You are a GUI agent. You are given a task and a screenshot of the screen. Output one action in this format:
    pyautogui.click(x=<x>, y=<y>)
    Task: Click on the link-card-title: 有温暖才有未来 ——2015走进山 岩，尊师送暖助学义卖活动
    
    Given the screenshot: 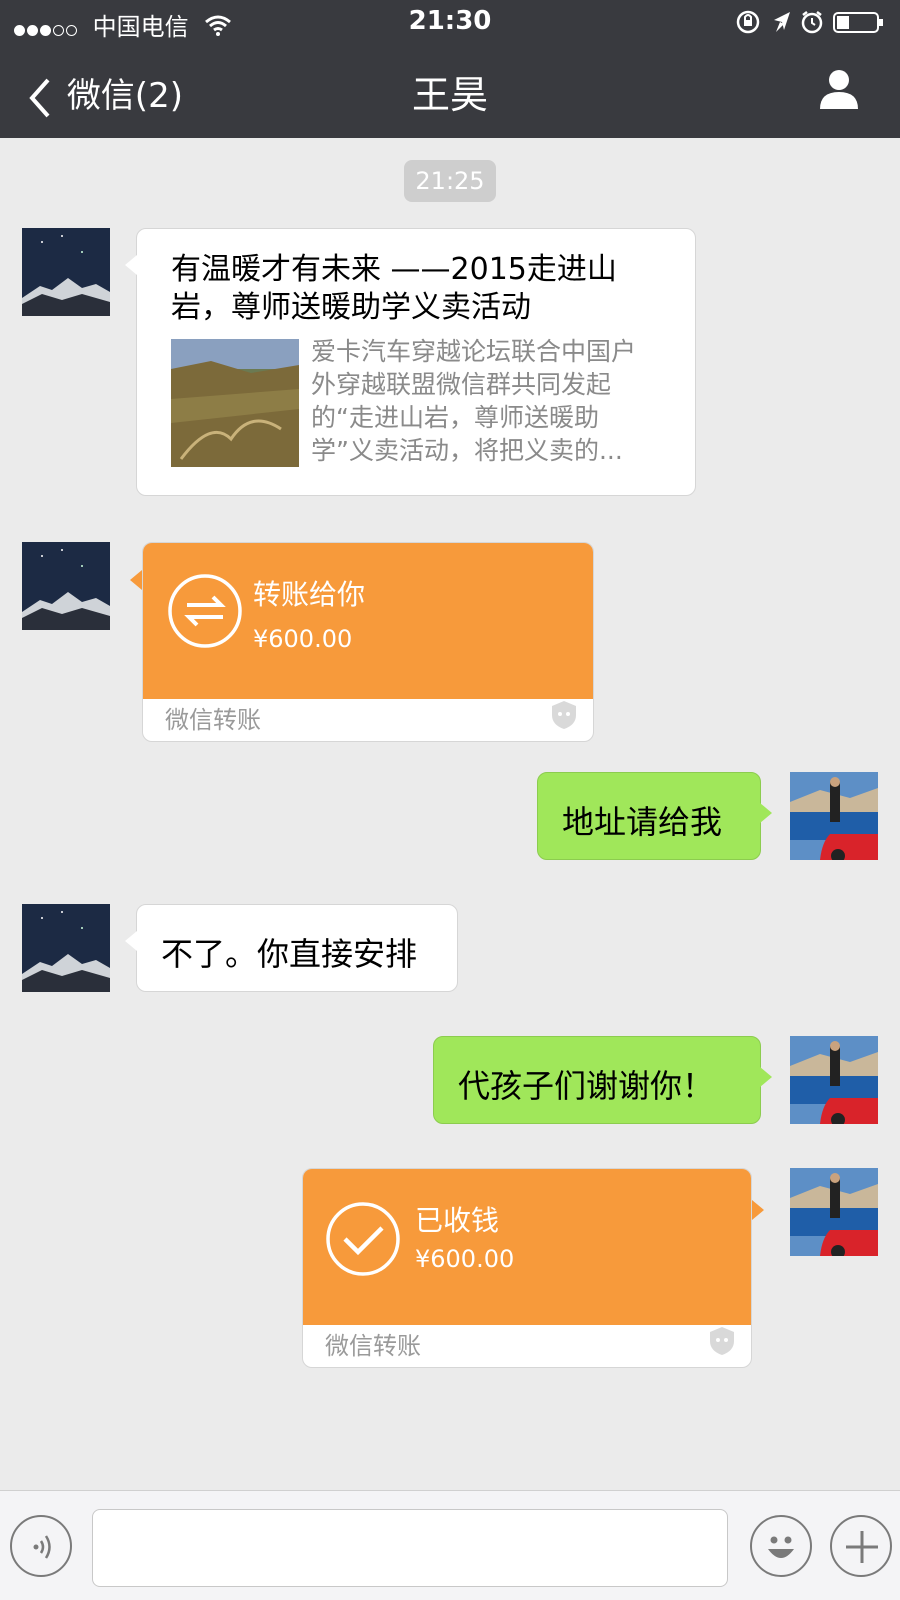 What is the action you would take?
    pyautogui.click(x=421, y=289)
    